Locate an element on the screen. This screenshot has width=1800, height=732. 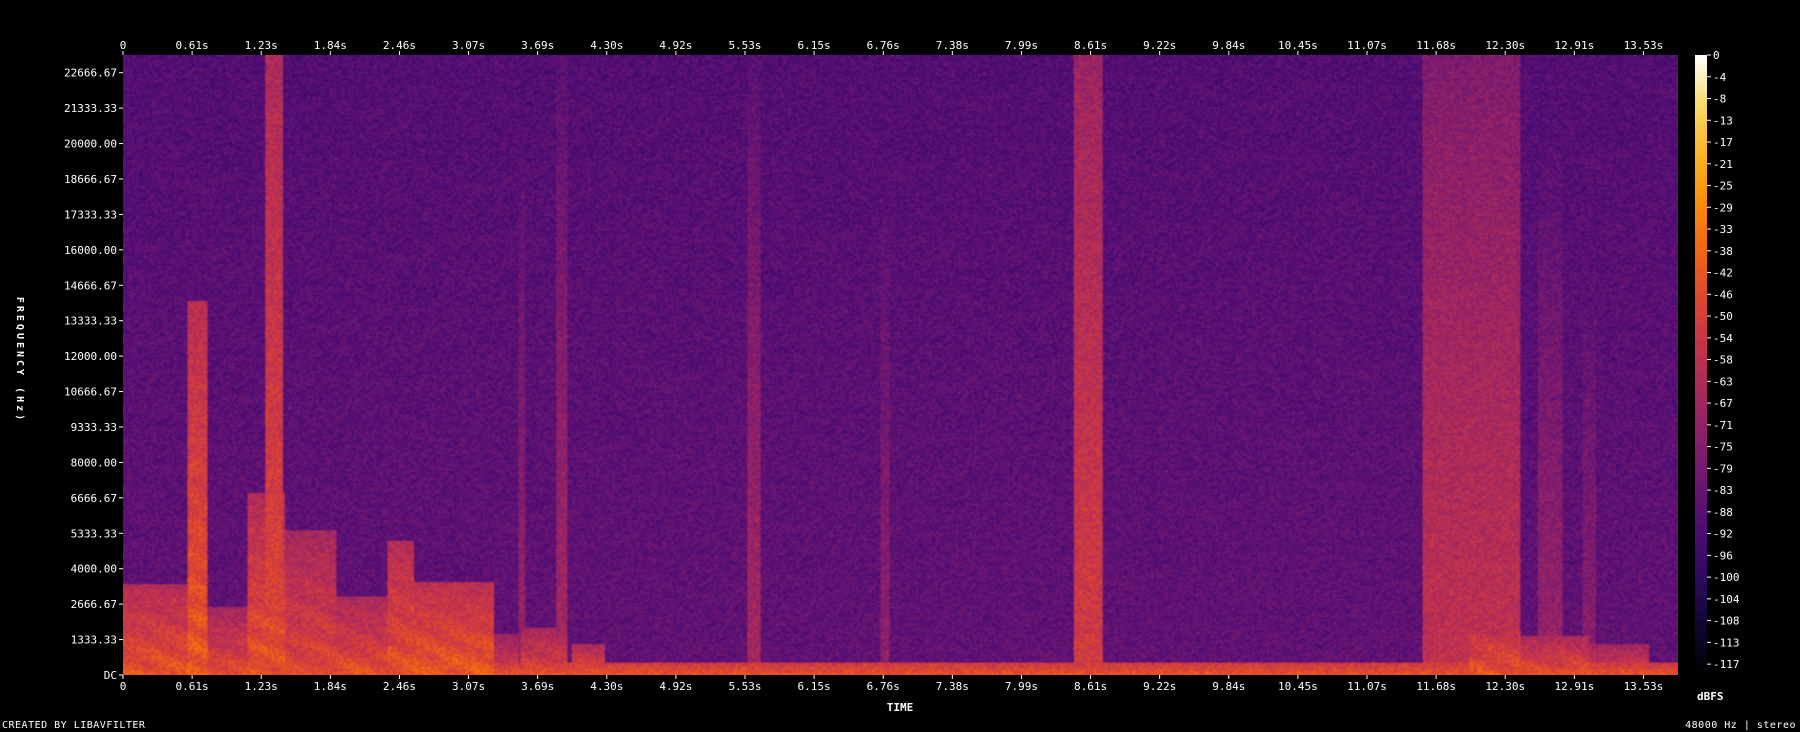
colorbar-tick-label: -58 is located at coordinates (1723, 360).